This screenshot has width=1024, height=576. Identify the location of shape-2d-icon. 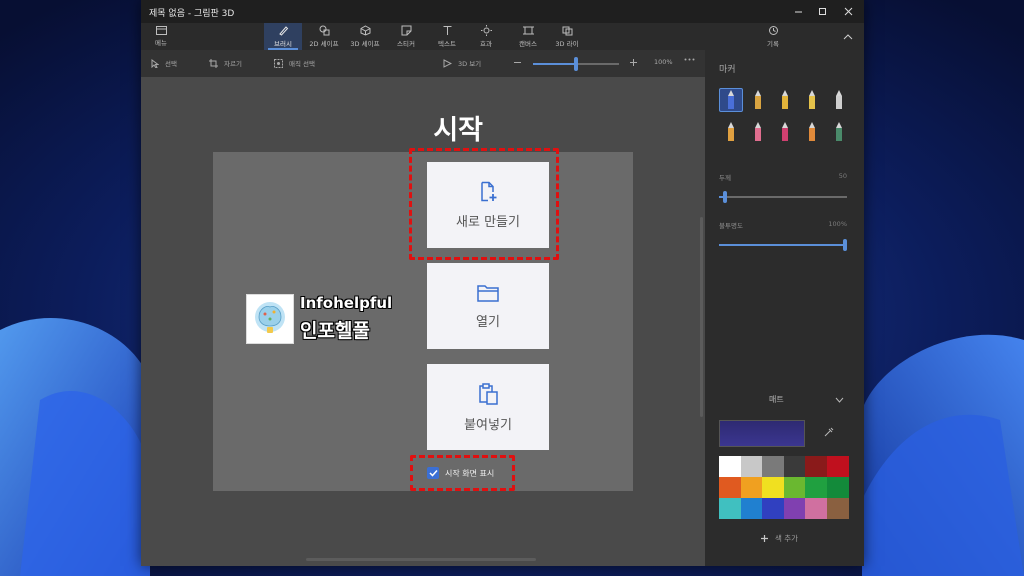
(324, 30).